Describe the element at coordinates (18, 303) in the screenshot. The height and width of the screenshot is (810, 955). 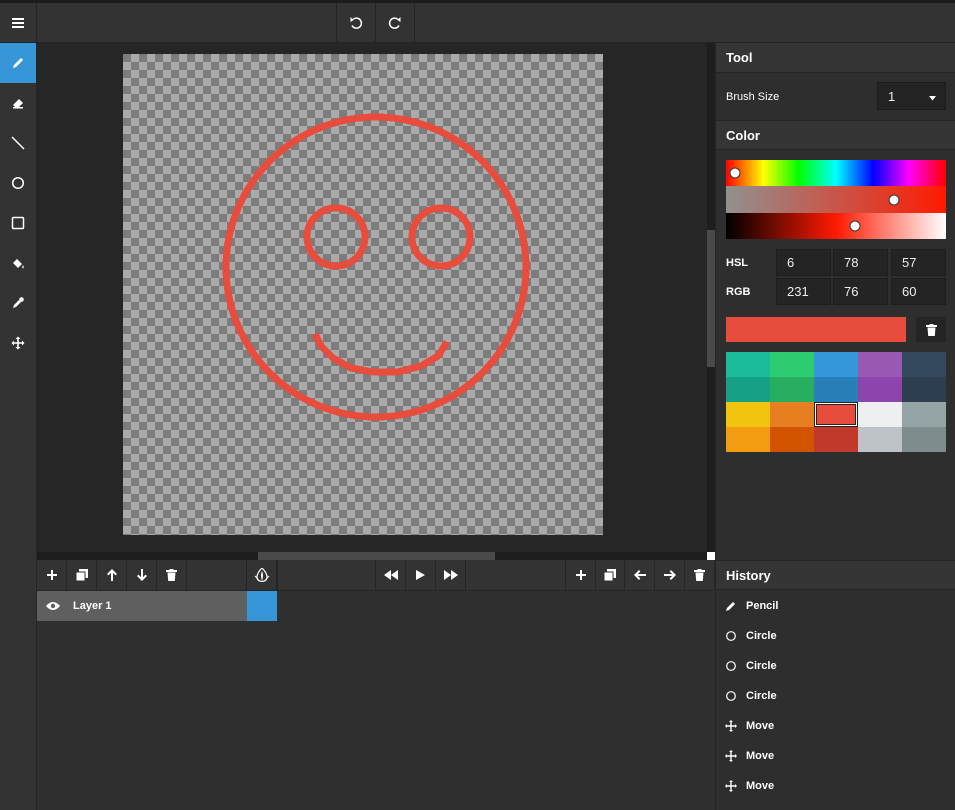
I see `eyedropper-tool-button` at that location.